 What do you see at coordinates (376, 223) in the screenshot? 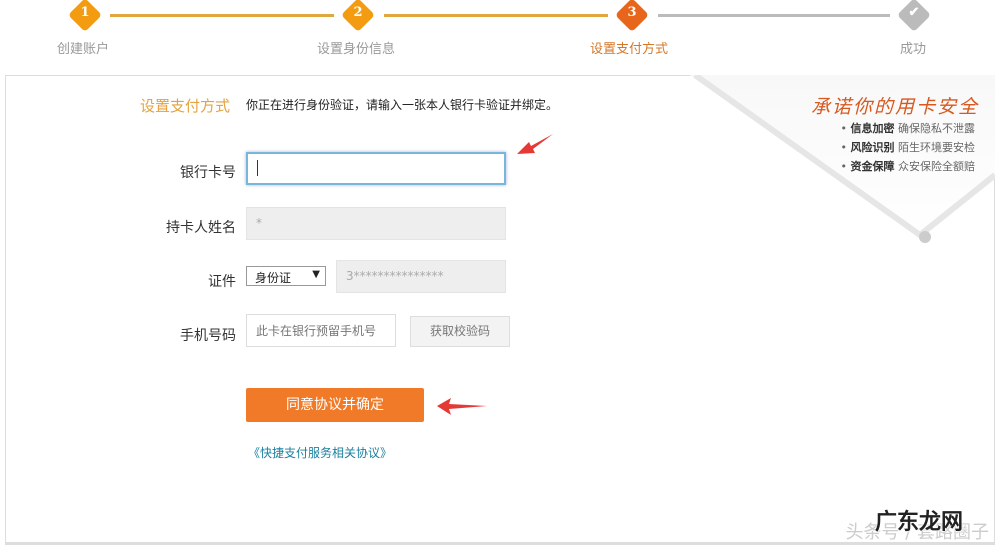
I see `cardholder-name-input: *` at bounding box center [376, 223].